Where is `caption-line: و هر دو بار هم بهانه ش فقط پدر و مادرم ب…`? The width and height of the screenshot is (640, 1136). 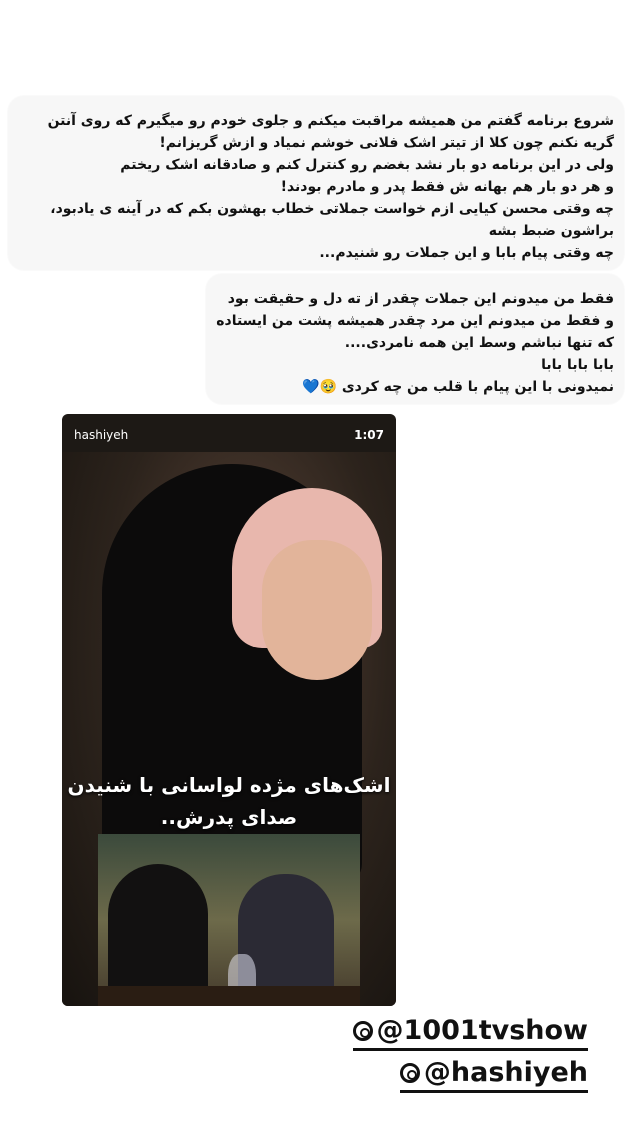
caption-line: و هر دو بار هم بهانه ش فقط پدر و مادرم ب… is located at coordinates (447, 187).